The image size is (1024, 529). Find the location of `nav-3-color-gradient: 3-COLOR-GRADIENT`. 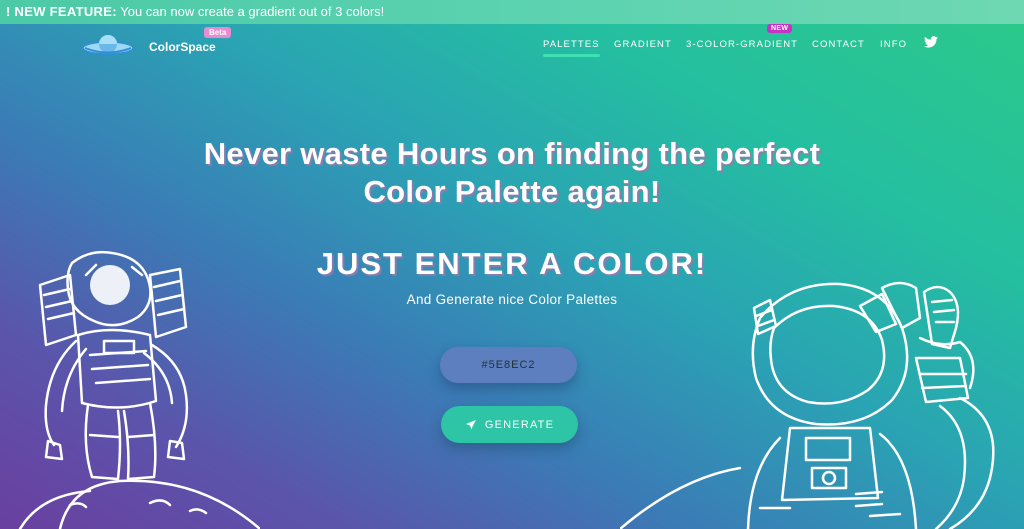

nav-3-color-gradient: 3-COLOR-GRADIENT is located at coordinates (742, 44).